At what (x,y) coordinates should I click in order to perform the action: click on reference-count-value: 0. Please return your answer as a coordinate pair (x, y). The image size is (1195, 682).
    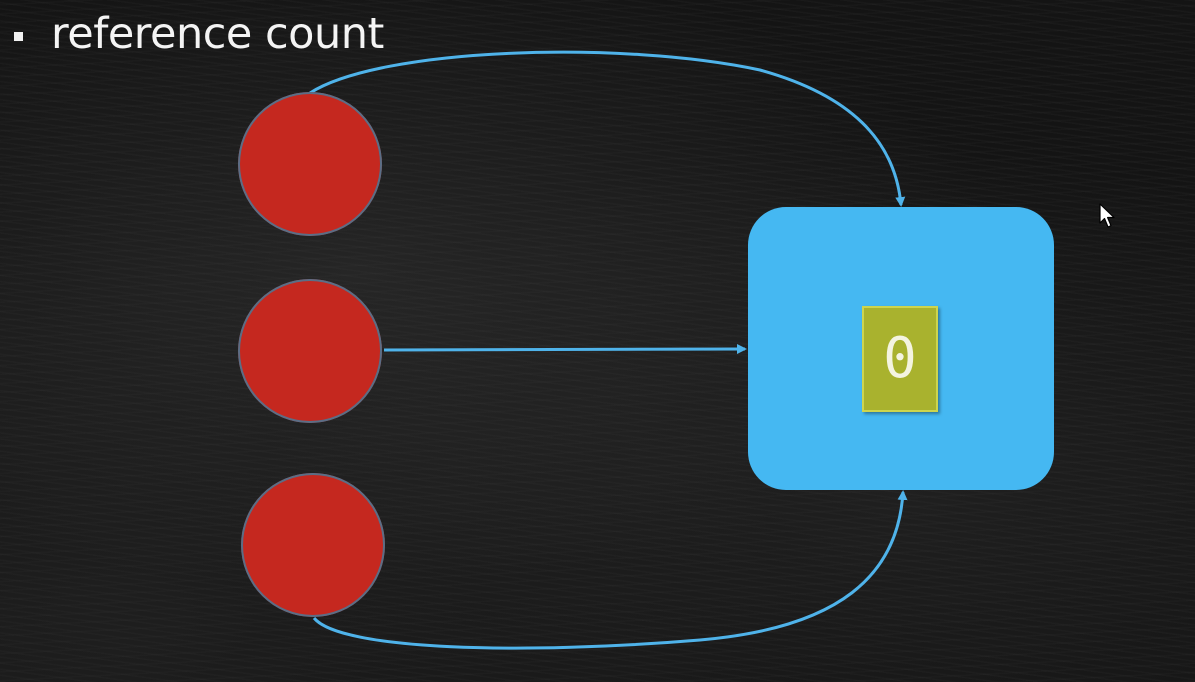
    Looking at the image, I should click on (900, 358).